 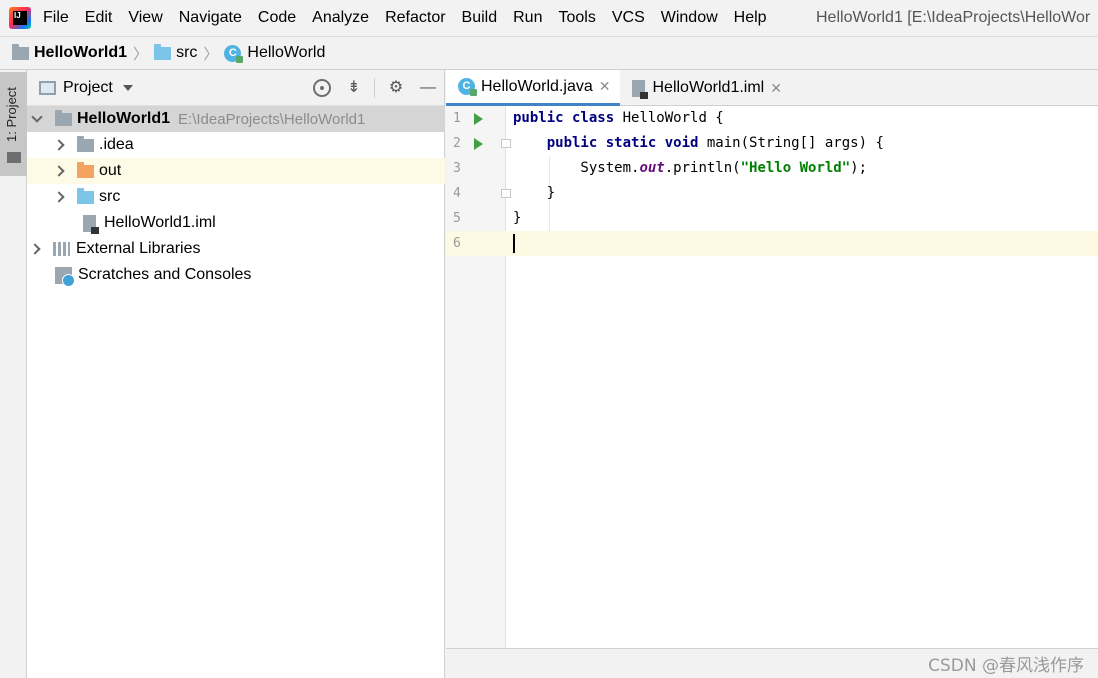 What do you see at coordinates (772, 168) in the screenshot?
I see `code-line-3: 3 System.out.println("Hello World");` at bounding box center [772, 168].